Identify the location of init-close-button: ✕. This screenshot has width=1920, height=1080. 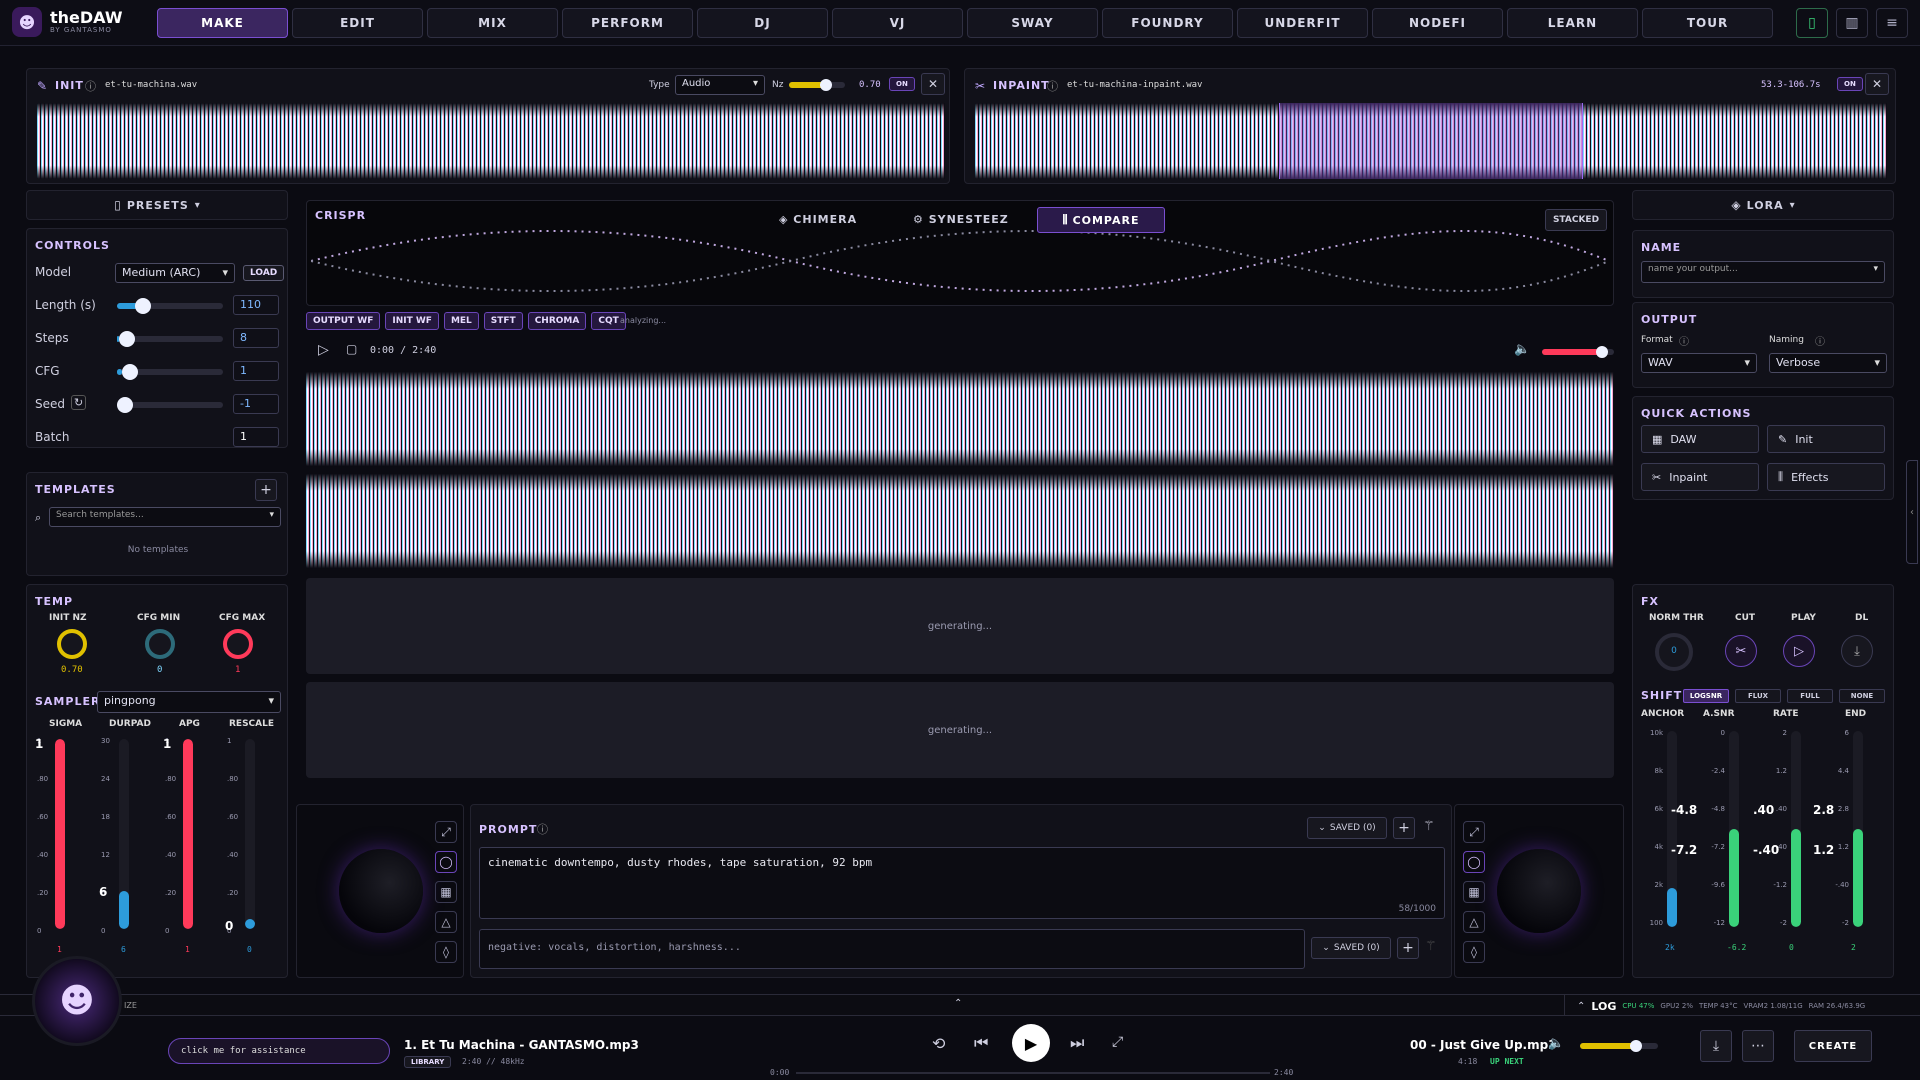
(933, 84).